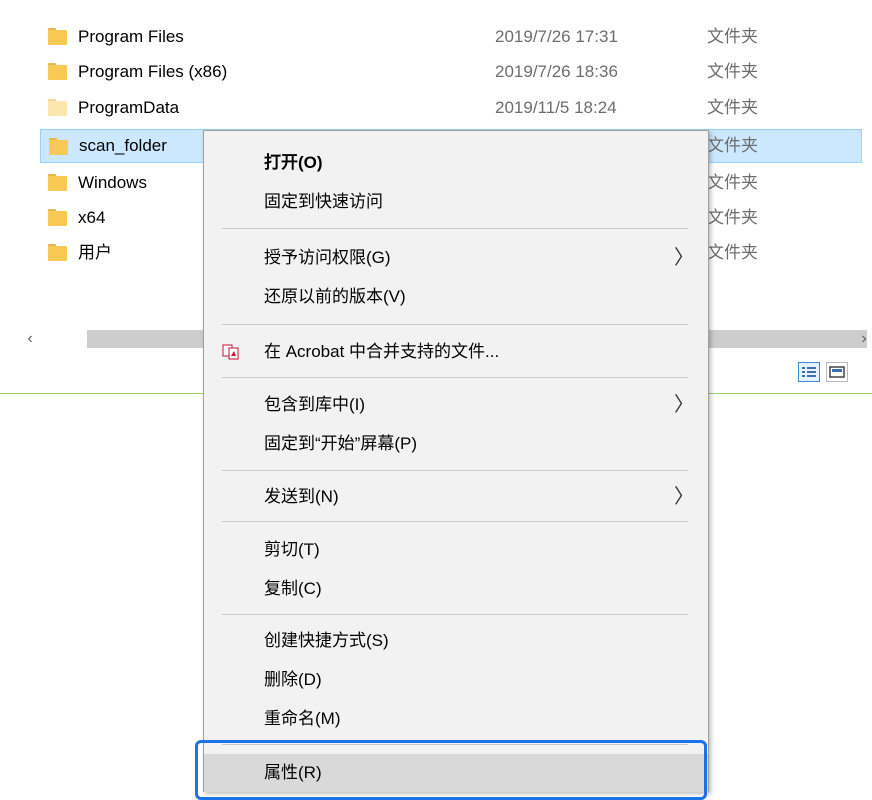  What do you see at coordinates (30, 339) in the screenshot?
I see `scroll-left-arrow: ‹` at bounding box center [30, 339].